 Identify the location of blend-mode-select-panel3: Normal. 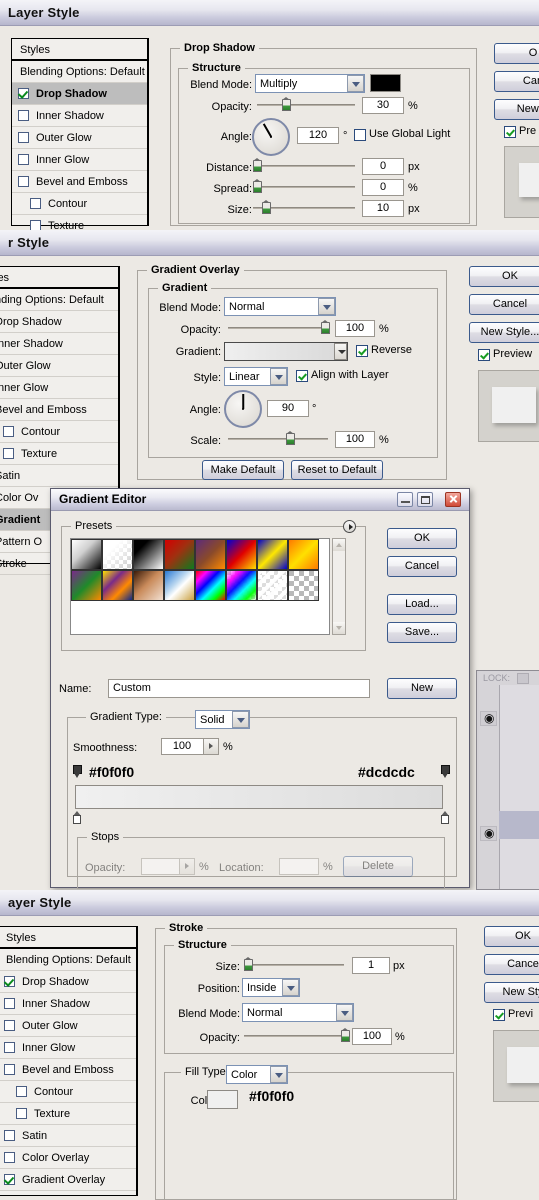
(298, 1012).